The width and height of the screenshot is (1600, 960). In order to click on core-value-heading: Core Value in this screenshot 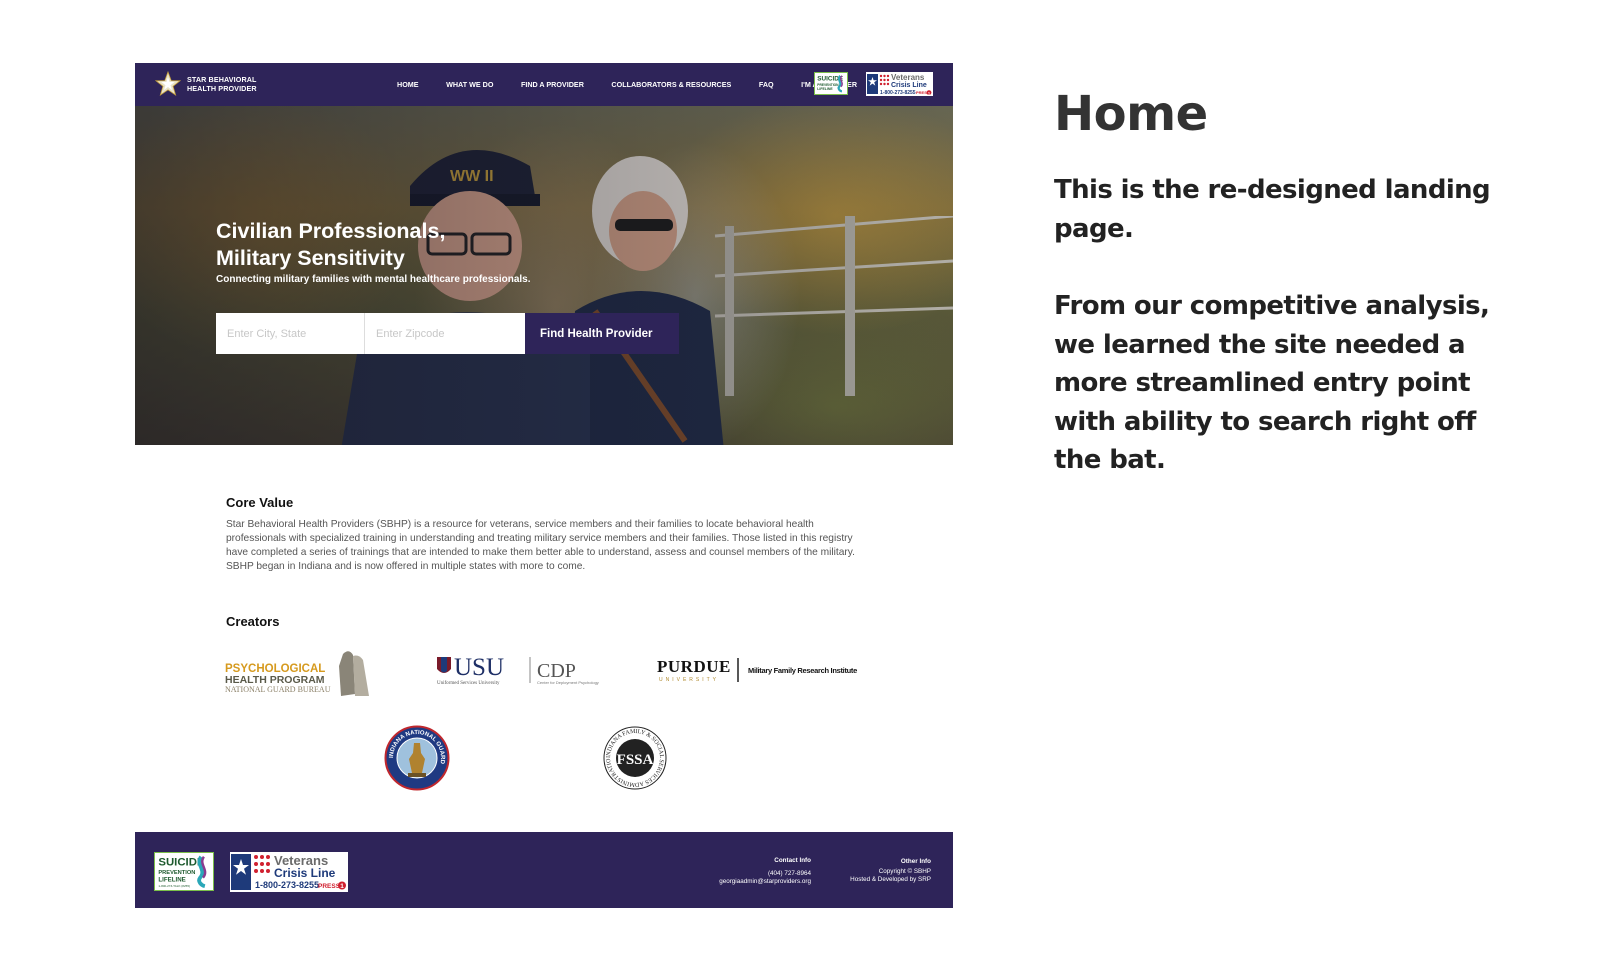, I will do `click(260, 502)`.